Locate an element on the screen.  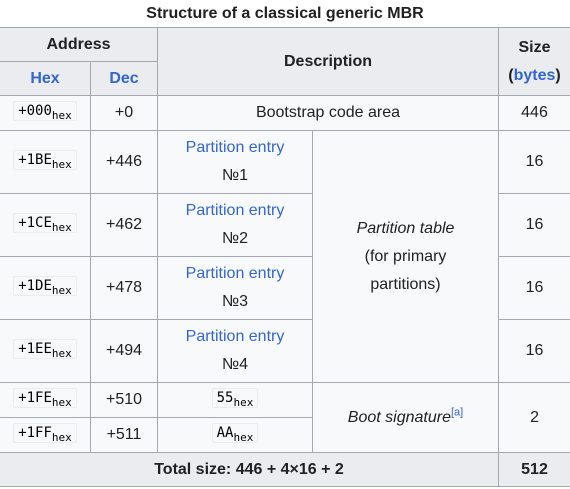
dec-offset: +462 is located at coordinates (124, 225).